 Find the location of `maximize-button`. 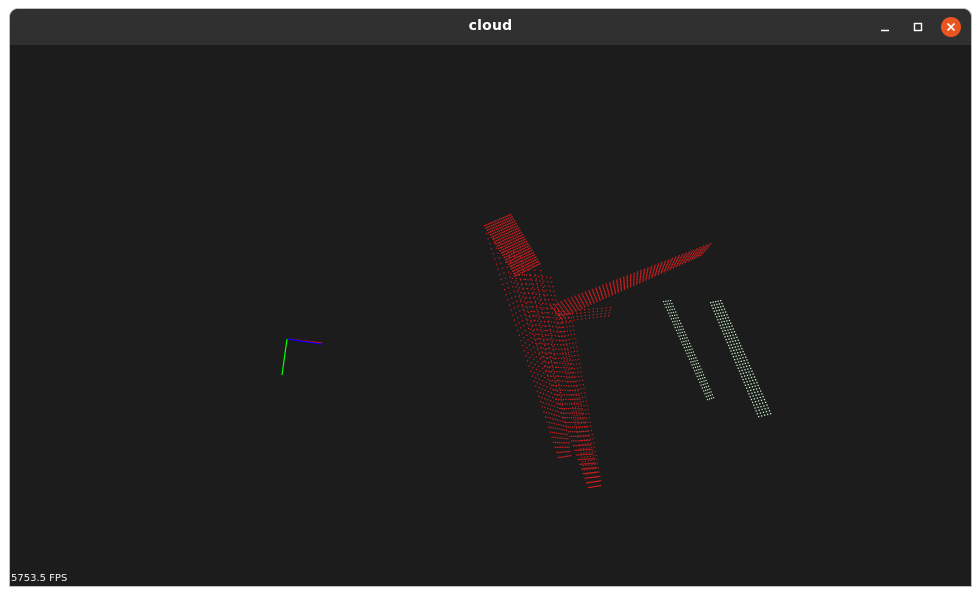

maximize-button is located at coordinates (918, 27).